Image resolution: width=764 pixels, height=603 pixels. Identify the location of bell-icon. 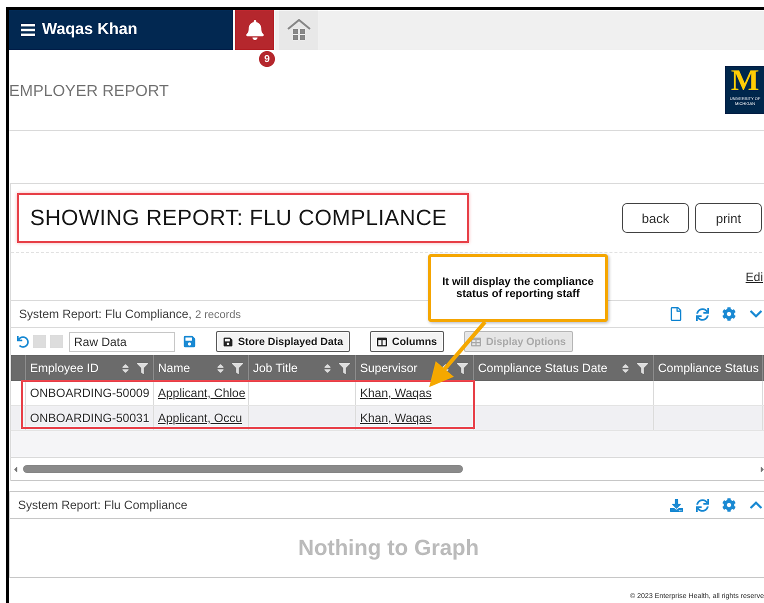
(254, 30).